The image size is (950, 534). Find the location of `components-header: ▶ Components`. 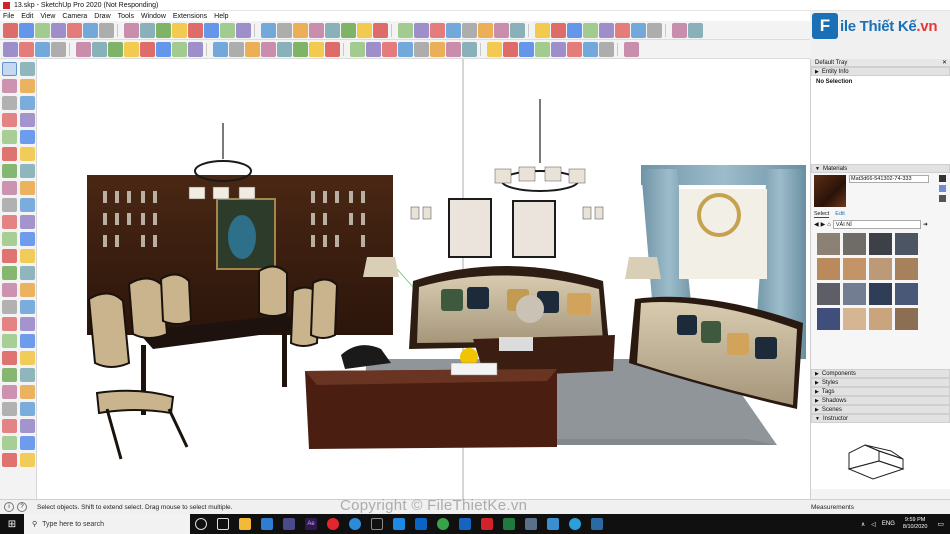

components-header: ▶ Components is located at coordinates (880, 373).